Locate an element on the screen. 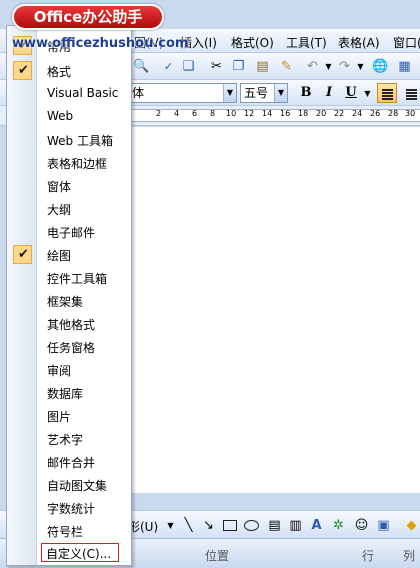 This screenshot has height=568, width=420. ruler-tick-label: 12 is located at coordinates (249, 113).